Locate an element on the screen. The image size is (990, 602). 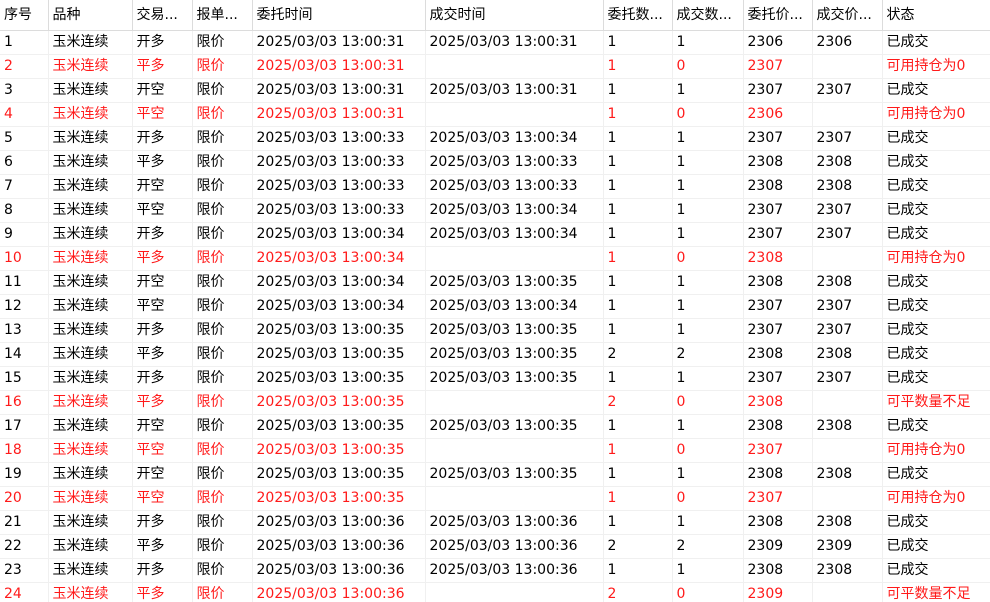
cell-seq: 22 is located at coordinates (24, 546).